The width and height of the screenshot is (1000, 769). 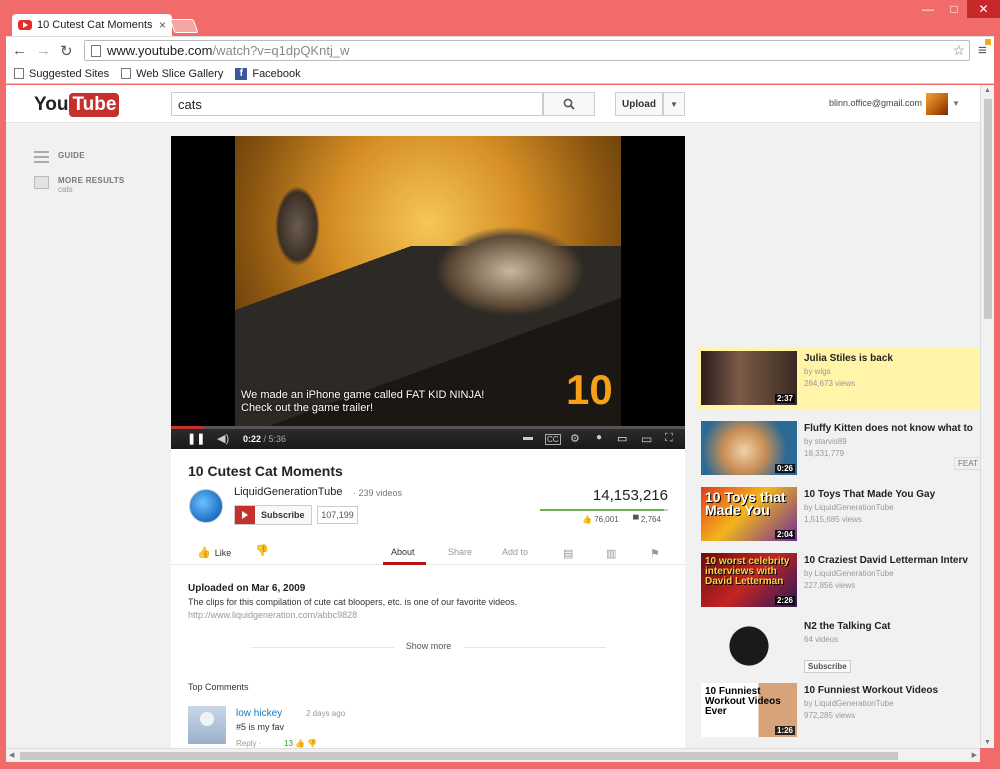 What do you see at coordinates (66, 51) in the screenshot?
I see `reload-icon: ↻` at bounding box center [66, 51].